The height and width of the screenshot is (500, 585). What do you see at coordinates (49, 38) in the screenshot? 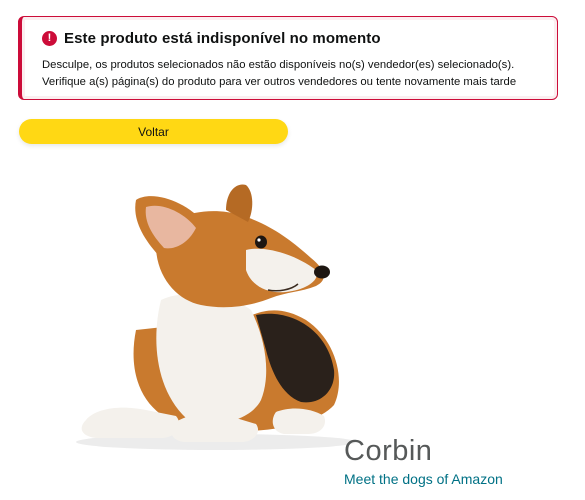
I see `exclamation-icon: !` at bounding box center [49, 38].